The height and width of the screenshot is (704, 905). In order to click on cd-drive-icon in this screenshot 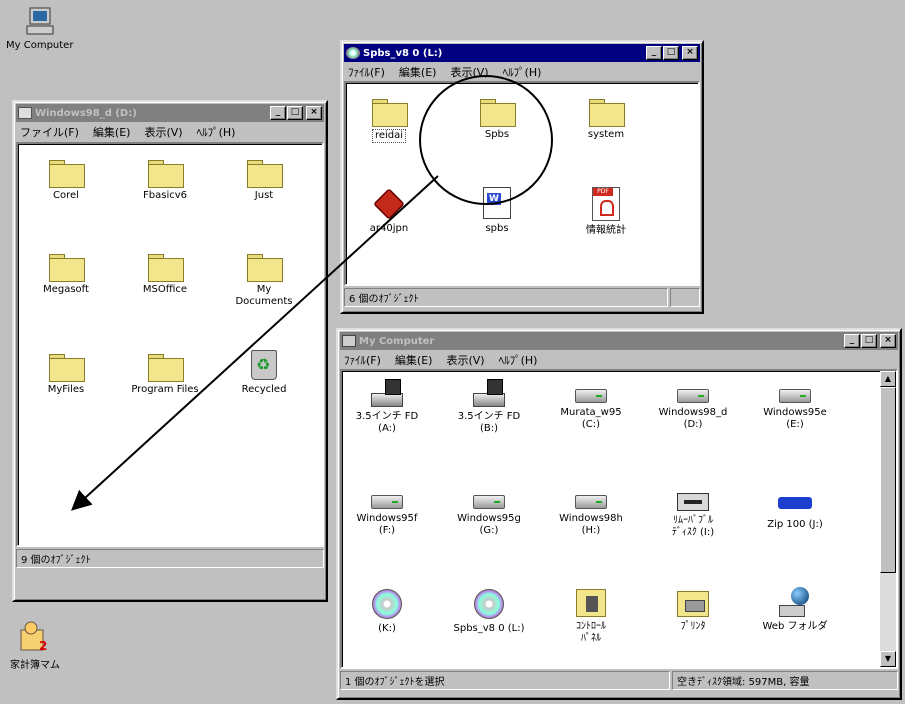, I will do `click(489, 604)`.